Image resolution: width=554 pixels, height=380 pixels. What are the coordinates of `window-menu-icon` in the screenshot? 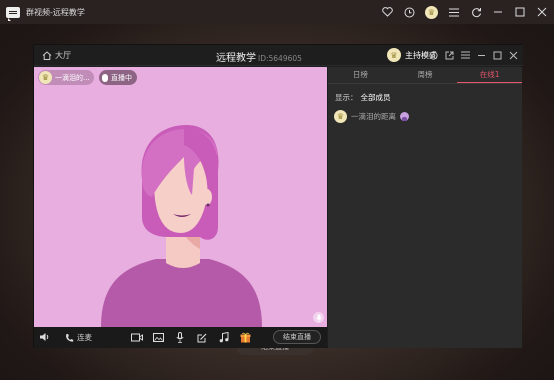 It's located at (465, 55).